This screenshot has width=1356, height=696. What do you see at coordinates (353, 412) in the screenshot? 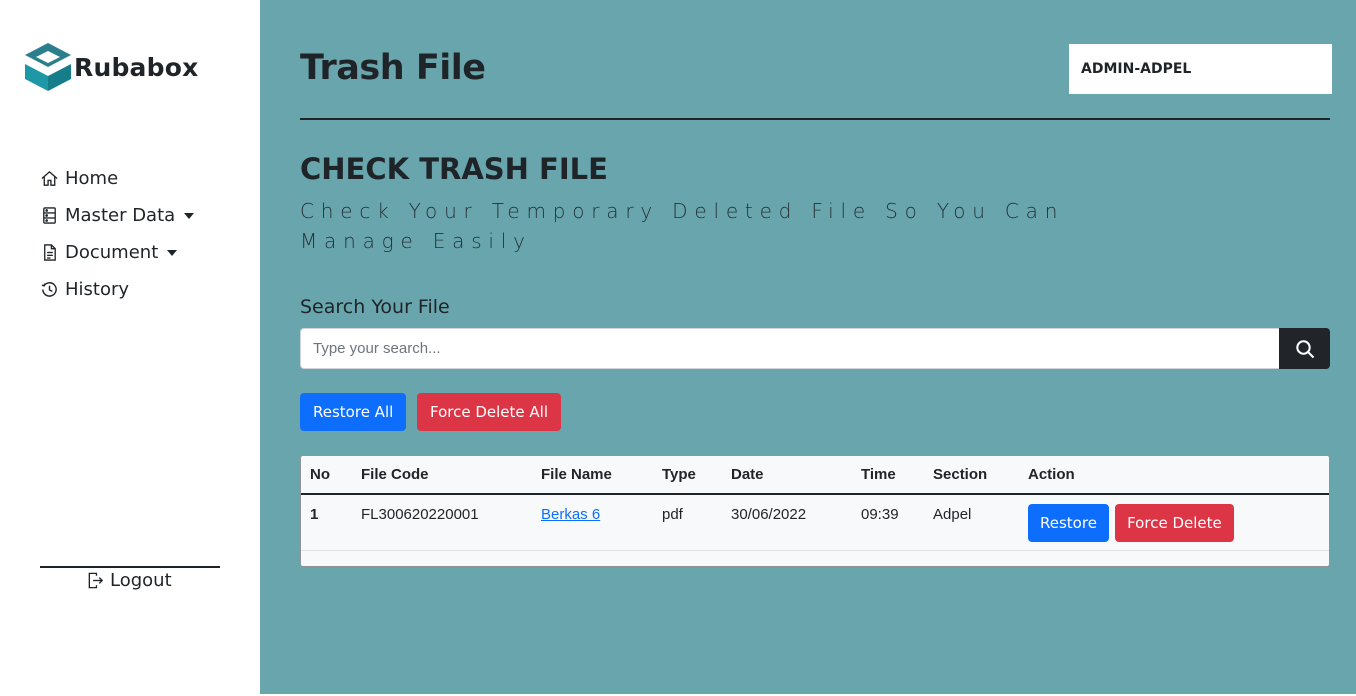
I see `restore-all-button: Restore All` at bounding box center [353, 412].